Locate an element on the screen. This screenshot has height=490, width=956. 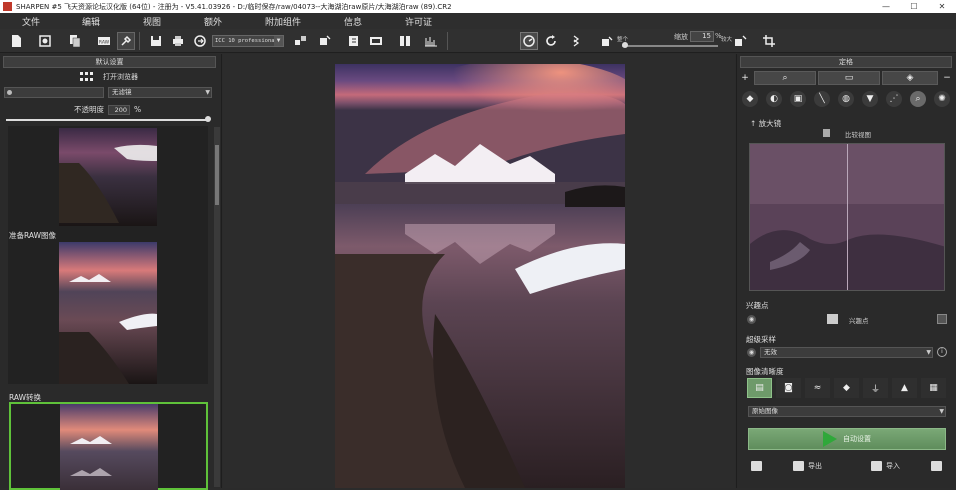
import-button: 导入 is located at coordinates (885, 466).